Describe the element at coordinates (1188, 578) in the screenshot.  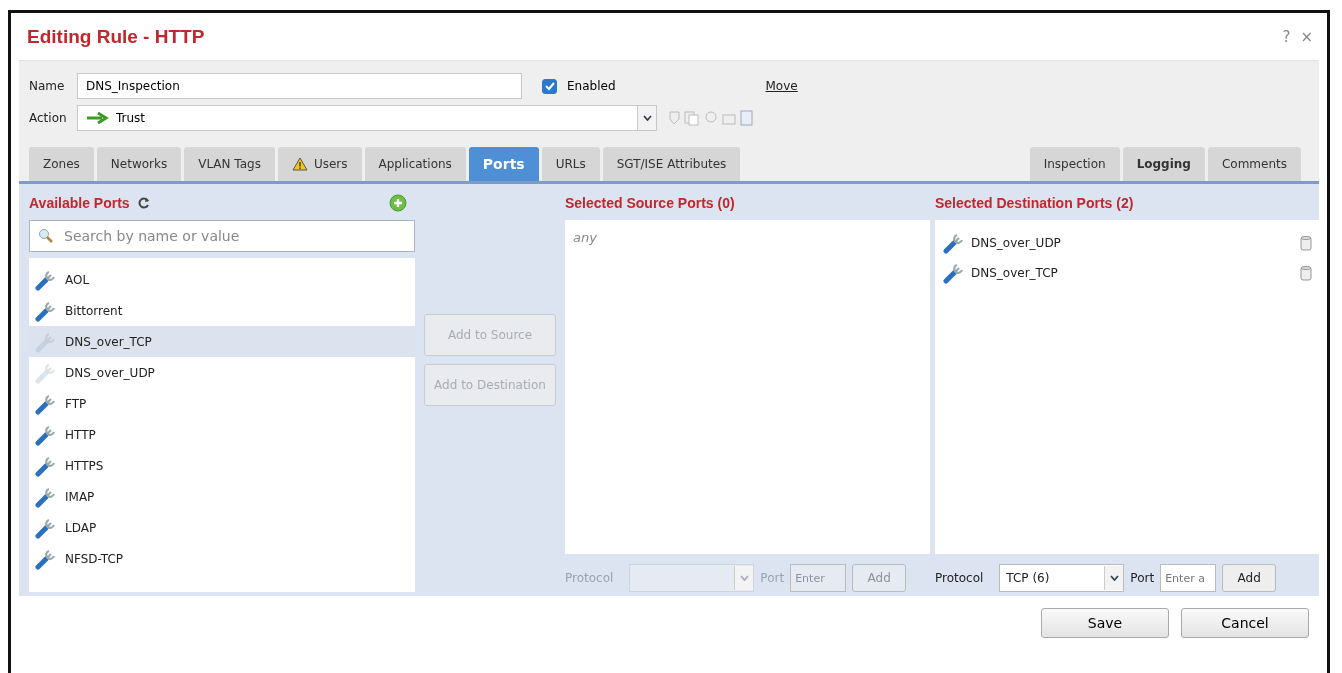
I see `port-input: Enter a` at that location.